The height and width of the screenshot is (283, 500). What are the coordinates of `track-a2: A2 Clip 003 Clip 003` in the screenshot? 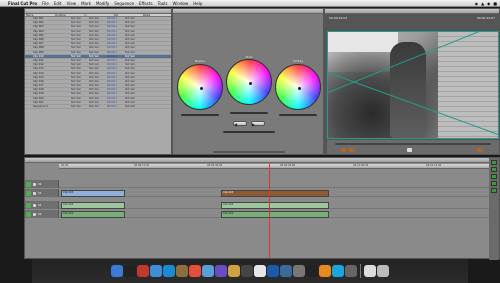 It's located at (258, 214).